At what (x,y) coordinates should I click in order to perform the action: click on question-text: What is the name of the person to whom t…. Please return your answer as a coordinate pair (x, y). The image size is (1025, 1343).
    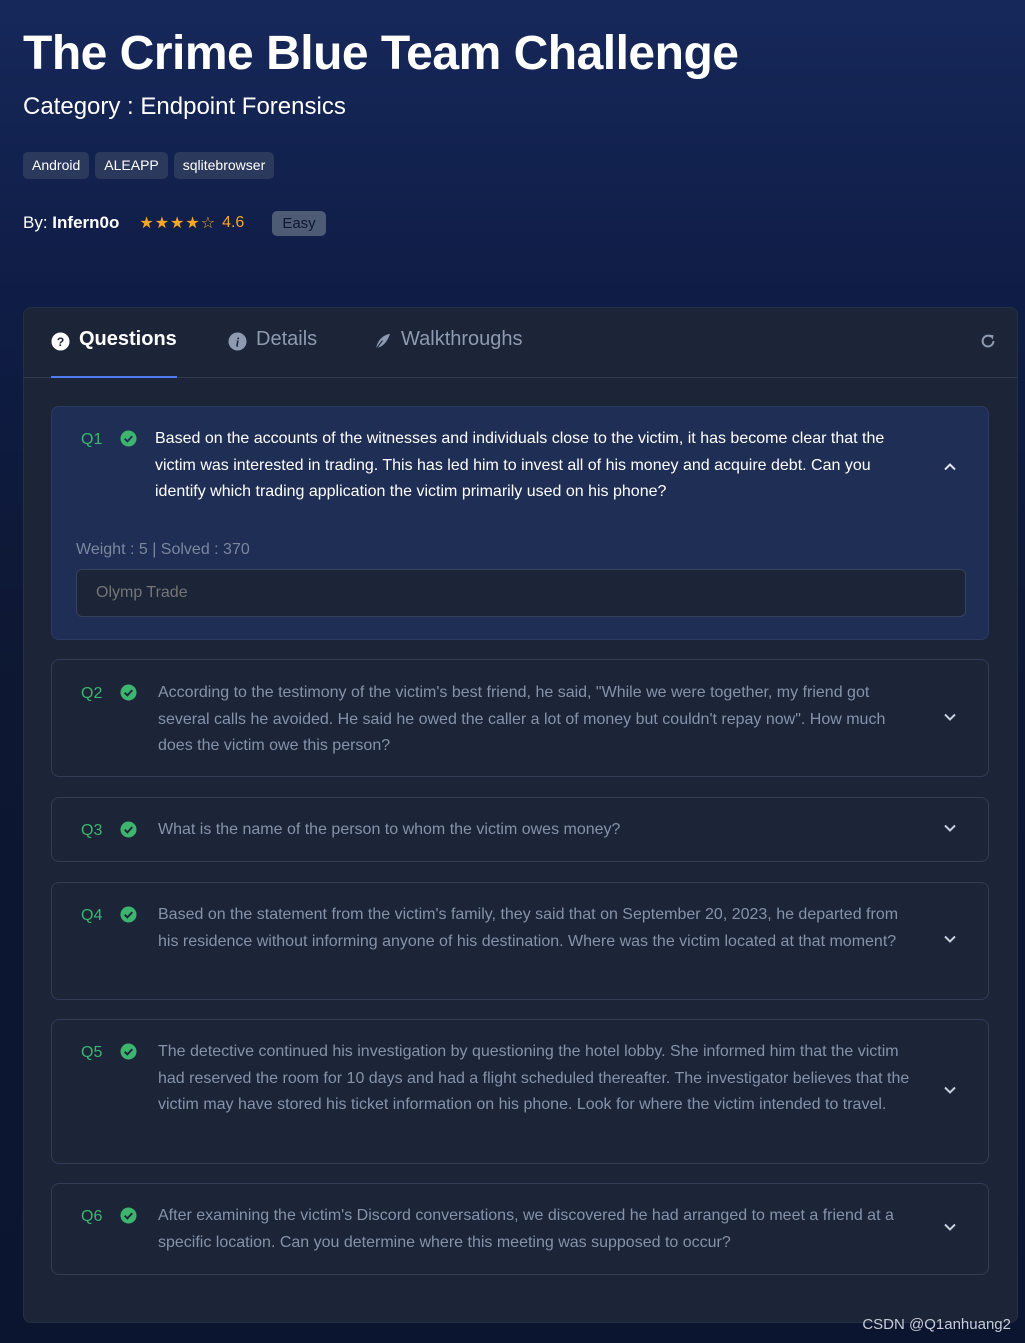
    Looking at the image, I should click on (389, 829).